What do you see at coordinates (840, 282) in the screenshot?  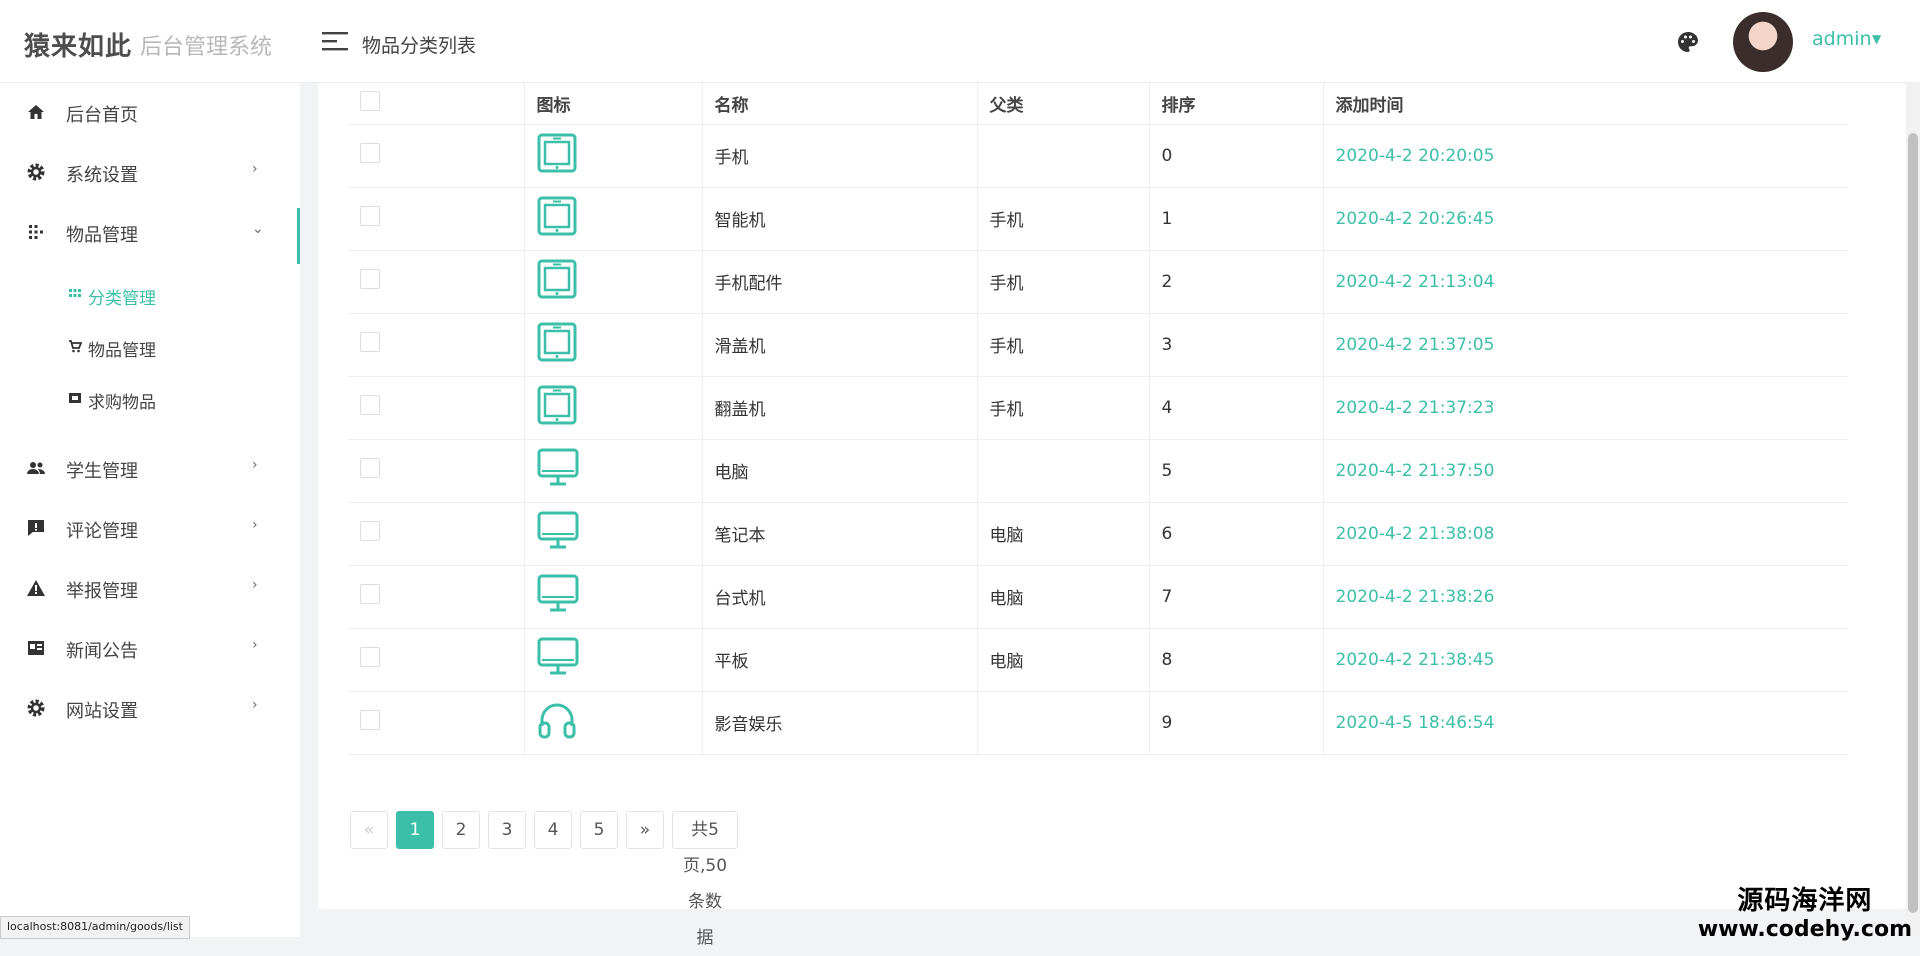 I see `row-name: 手机配件` at bounding box center [840, 282].